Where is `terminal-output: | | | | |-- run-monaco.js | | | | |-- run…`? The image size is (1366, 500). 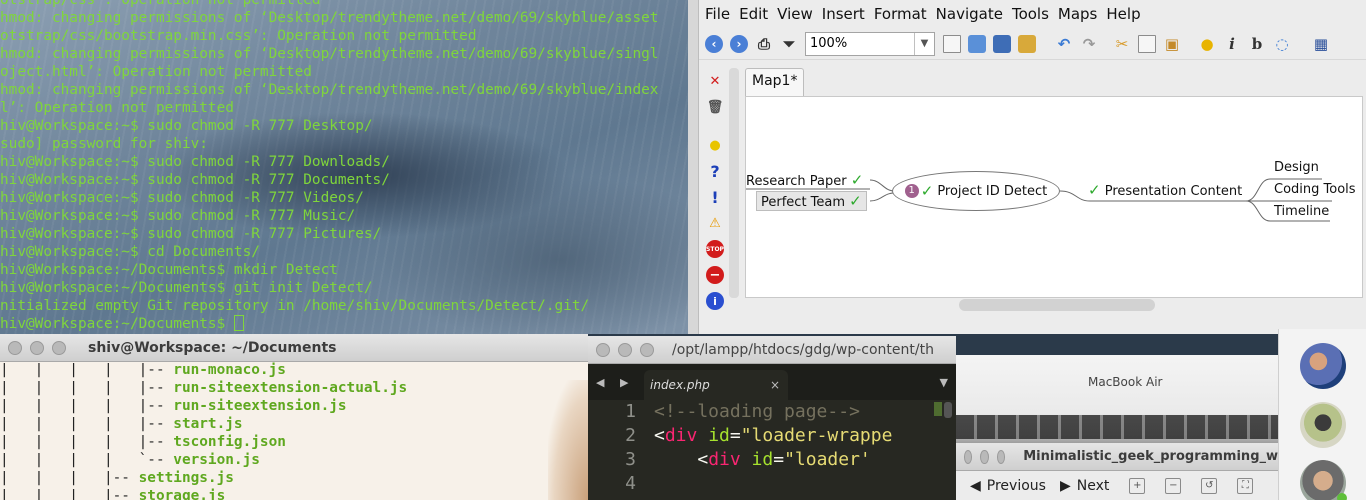 terminal-output: | | | | |-- run-monaco.js | | | | |-- run… is located at coordinates (294, 431).